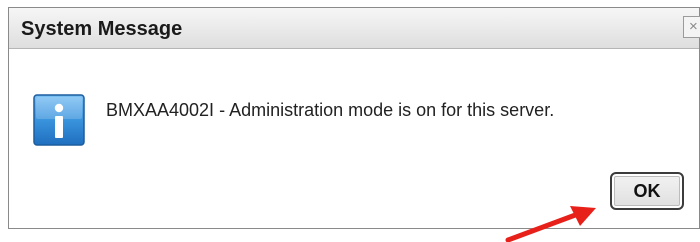 The width and height of the screenshot is (700, 242). I want to click on close-button: ×, so click(691, 27).